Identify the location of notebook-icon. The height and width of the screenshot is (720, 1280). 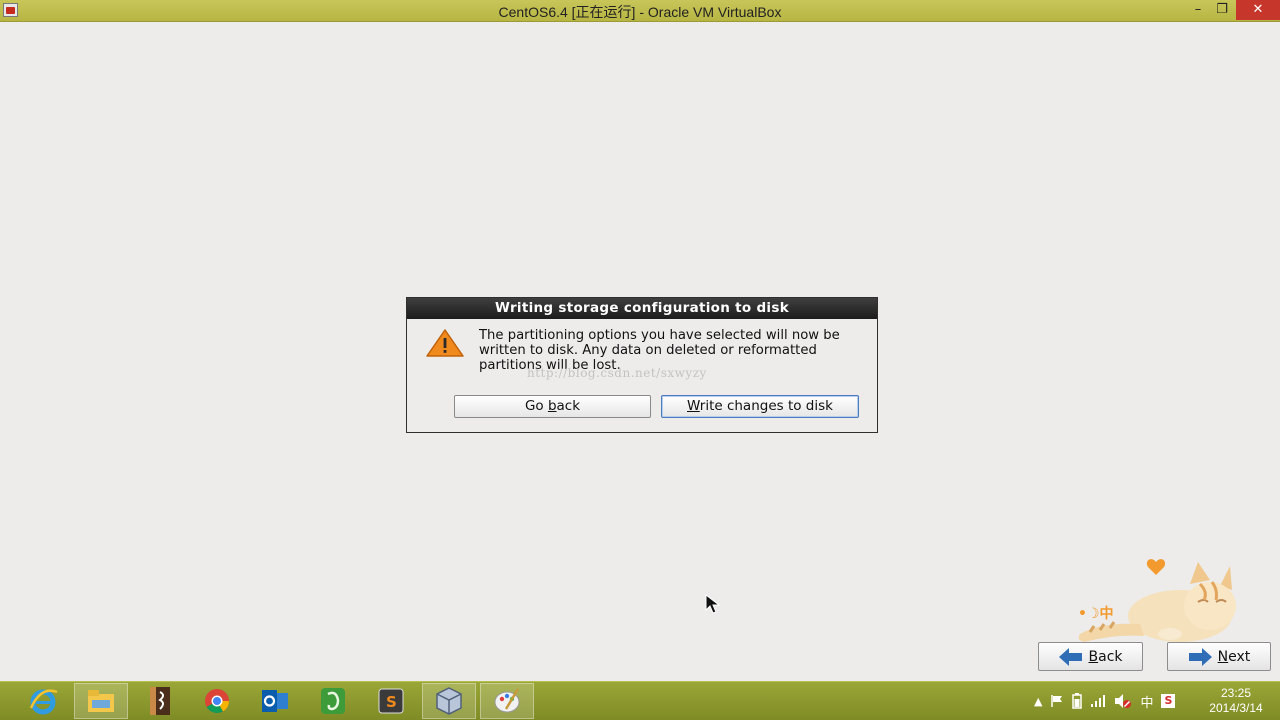
(159, 701).